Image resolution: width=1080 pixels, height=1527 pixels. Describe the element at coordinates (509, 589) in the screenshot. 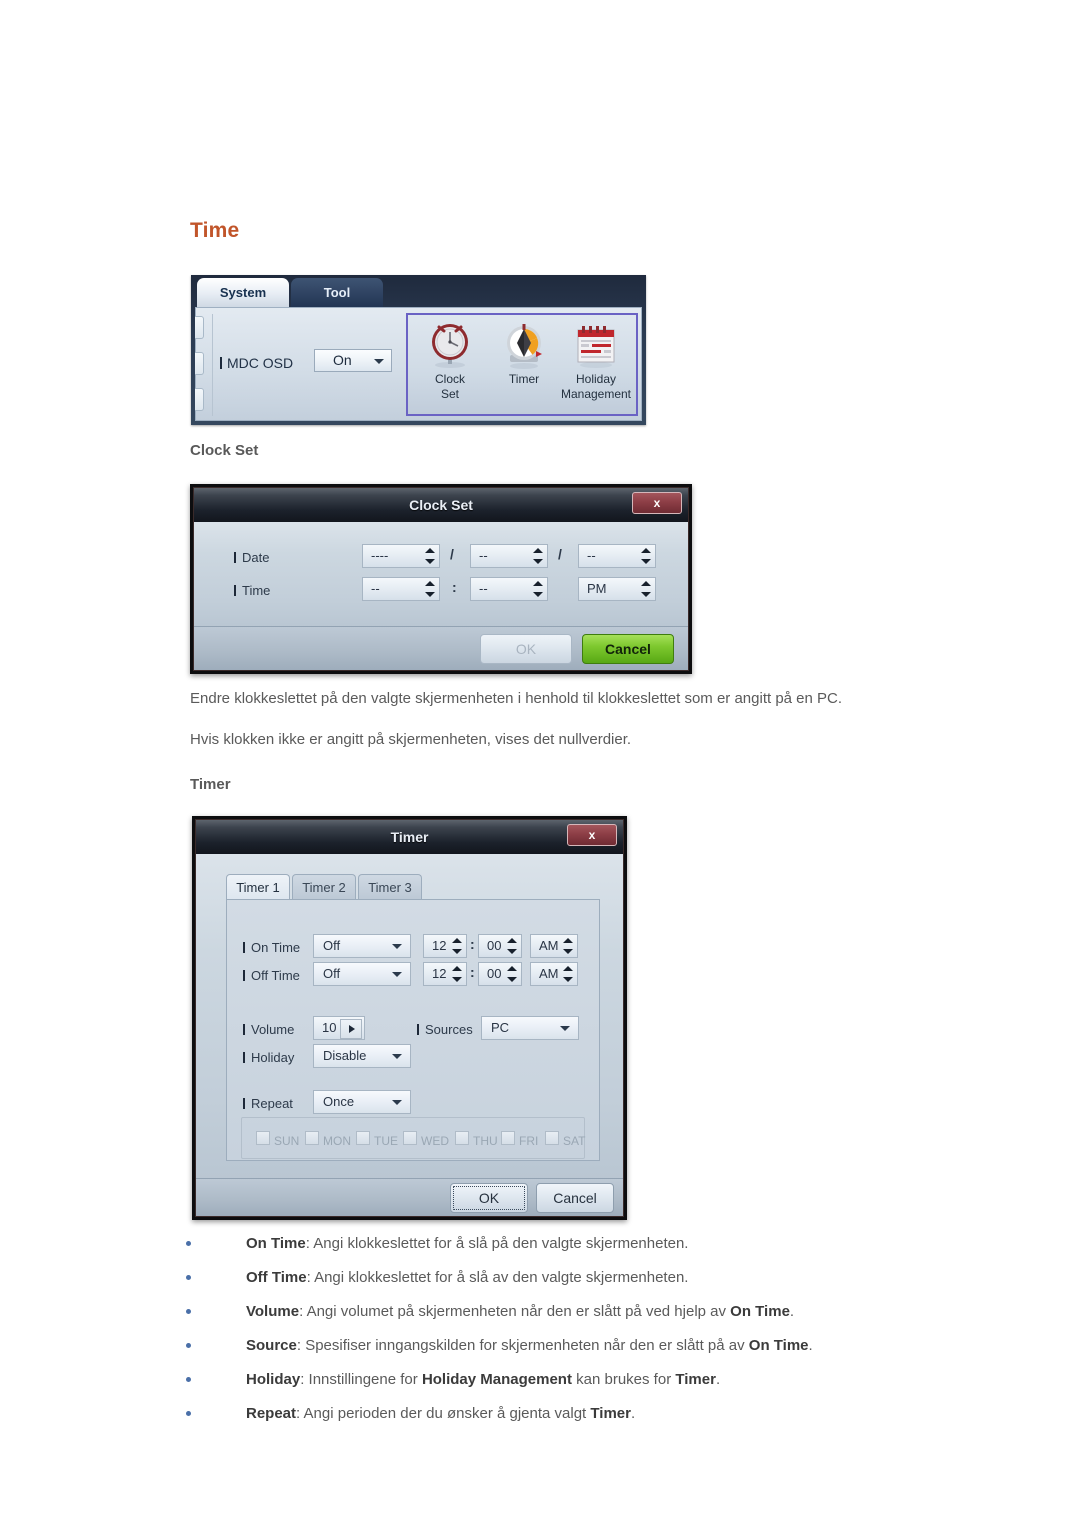

I see `time-minute-spinner: --` at that location.